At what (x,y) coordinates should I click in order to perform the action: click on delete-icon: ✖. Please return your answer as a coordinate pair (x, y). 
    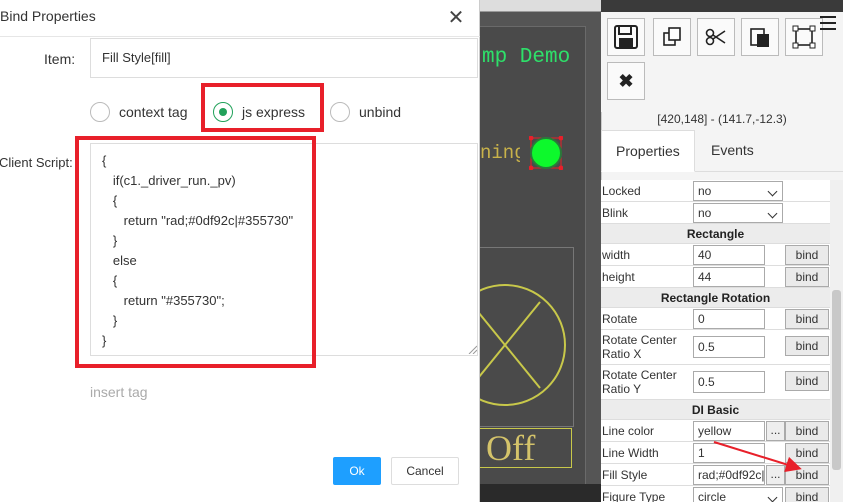
    Looking at the image, I should click on (626, 80).